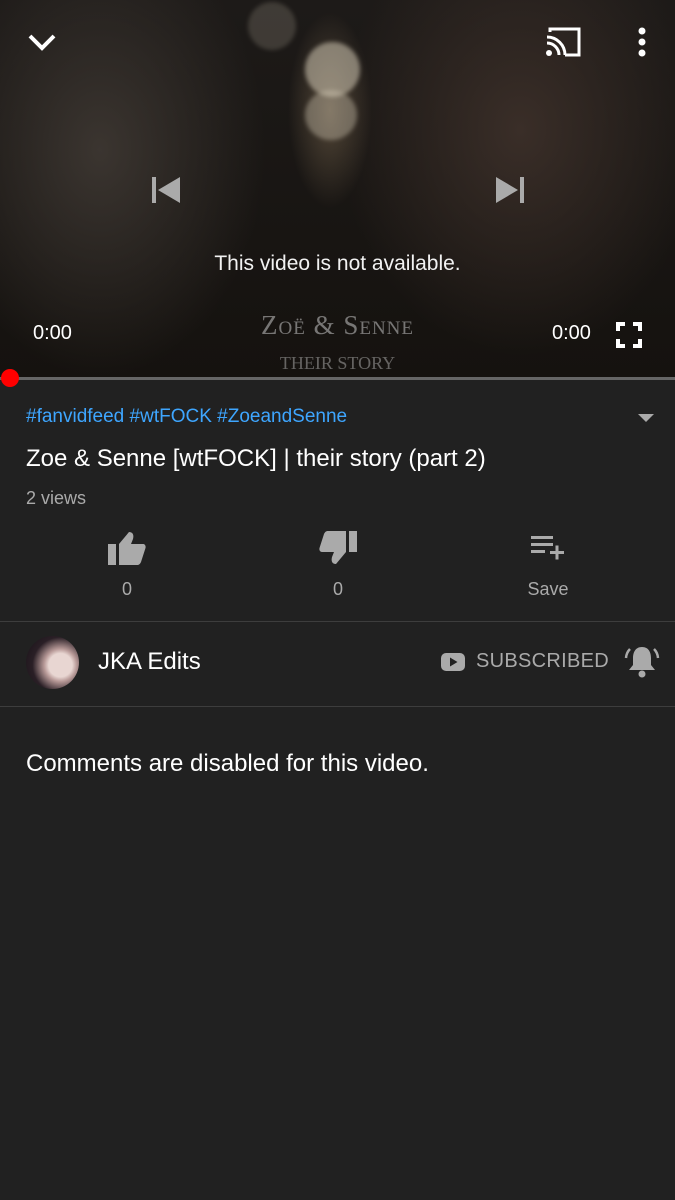  I want to click on fullscreen-button, so click(629, 335).